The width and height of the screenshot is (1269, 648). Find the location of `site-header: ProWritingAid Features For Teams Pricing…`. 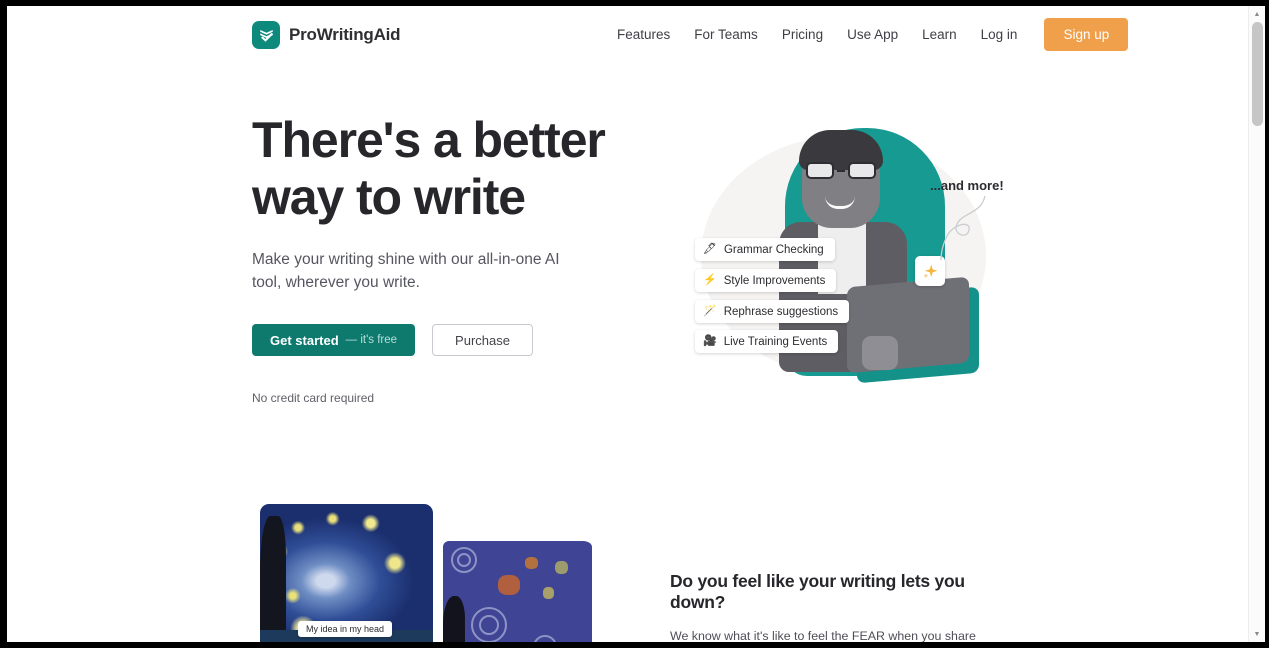

site-header: ProWritingAid Features For Teams Pricing… is located at coordinates (627, 34).